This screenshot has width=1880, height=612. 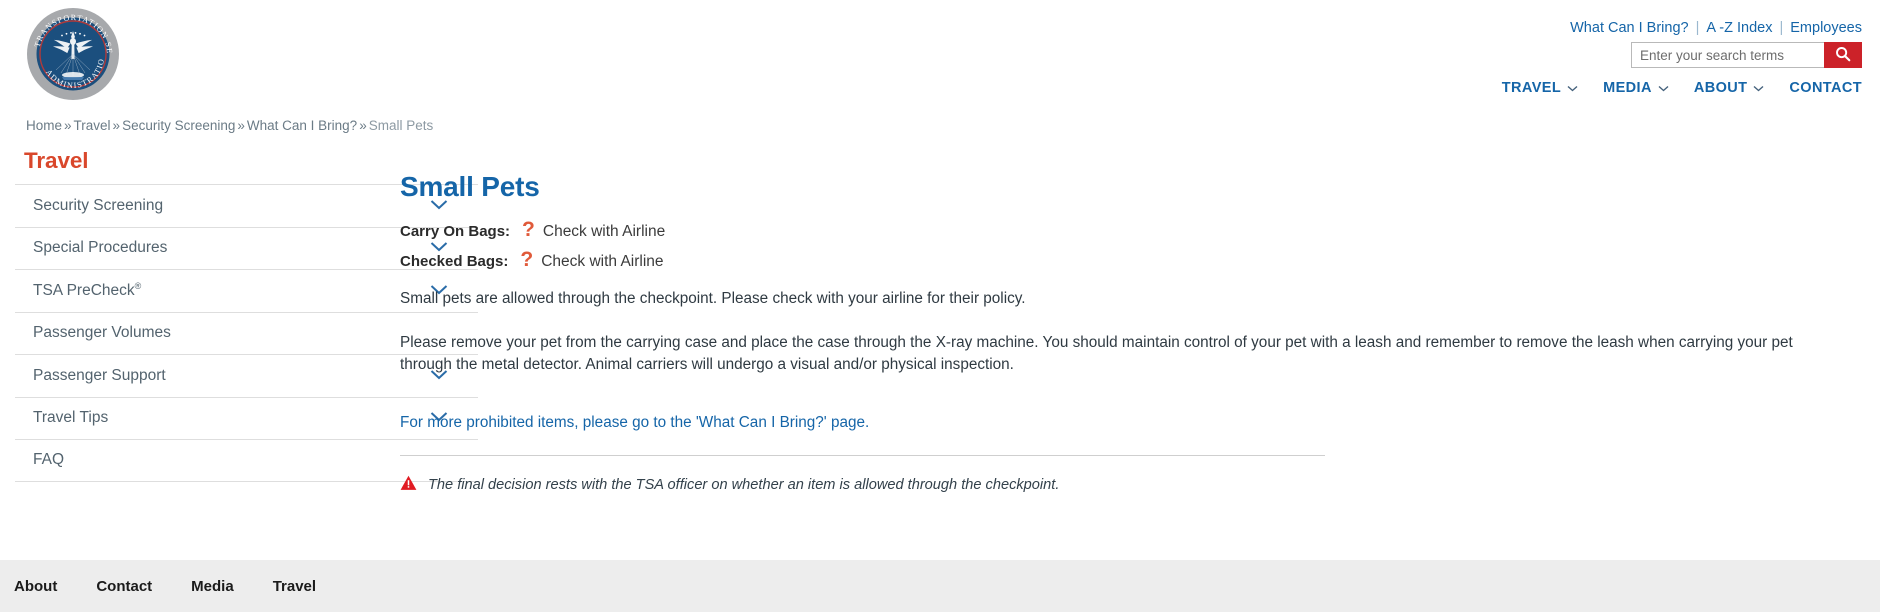 I want to click on sidebar-item-label: Passenger Volumes, so click(x=102, y=333).